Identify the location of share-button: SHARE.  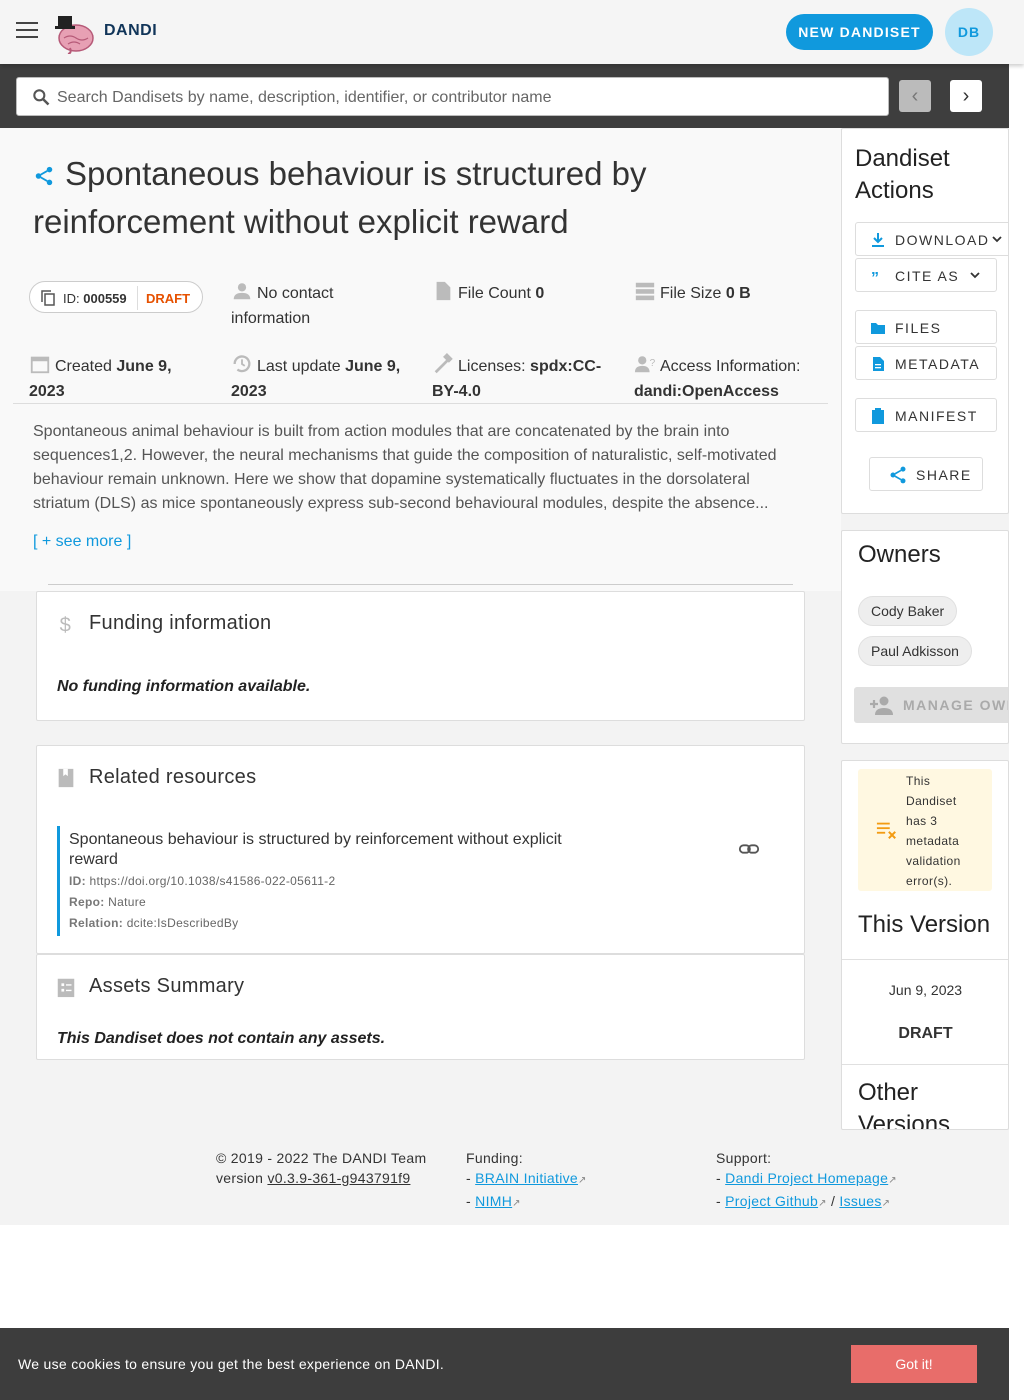
(926, 474).